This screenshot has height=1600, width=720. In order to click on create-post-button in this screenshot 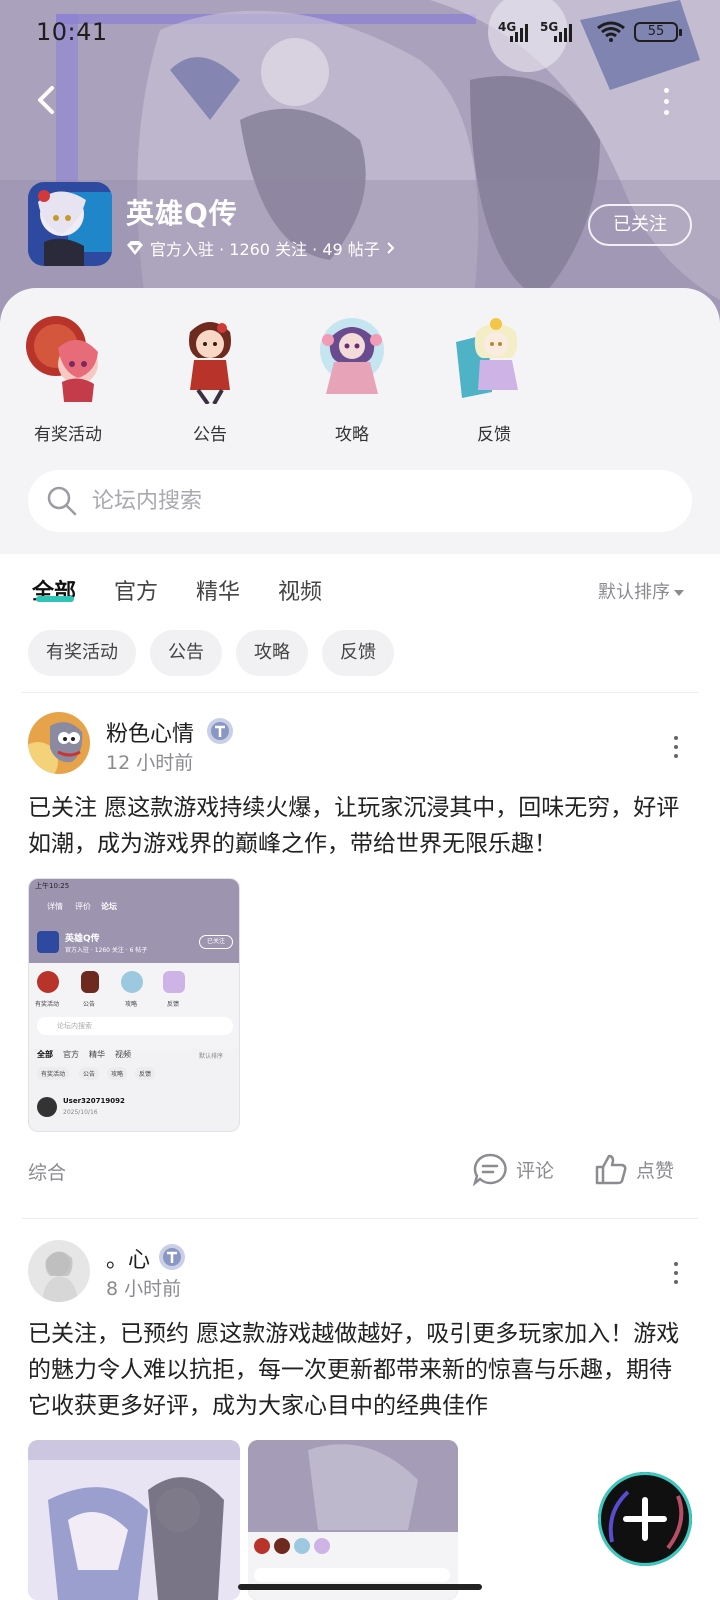, I will do `click(645, 1519)`.